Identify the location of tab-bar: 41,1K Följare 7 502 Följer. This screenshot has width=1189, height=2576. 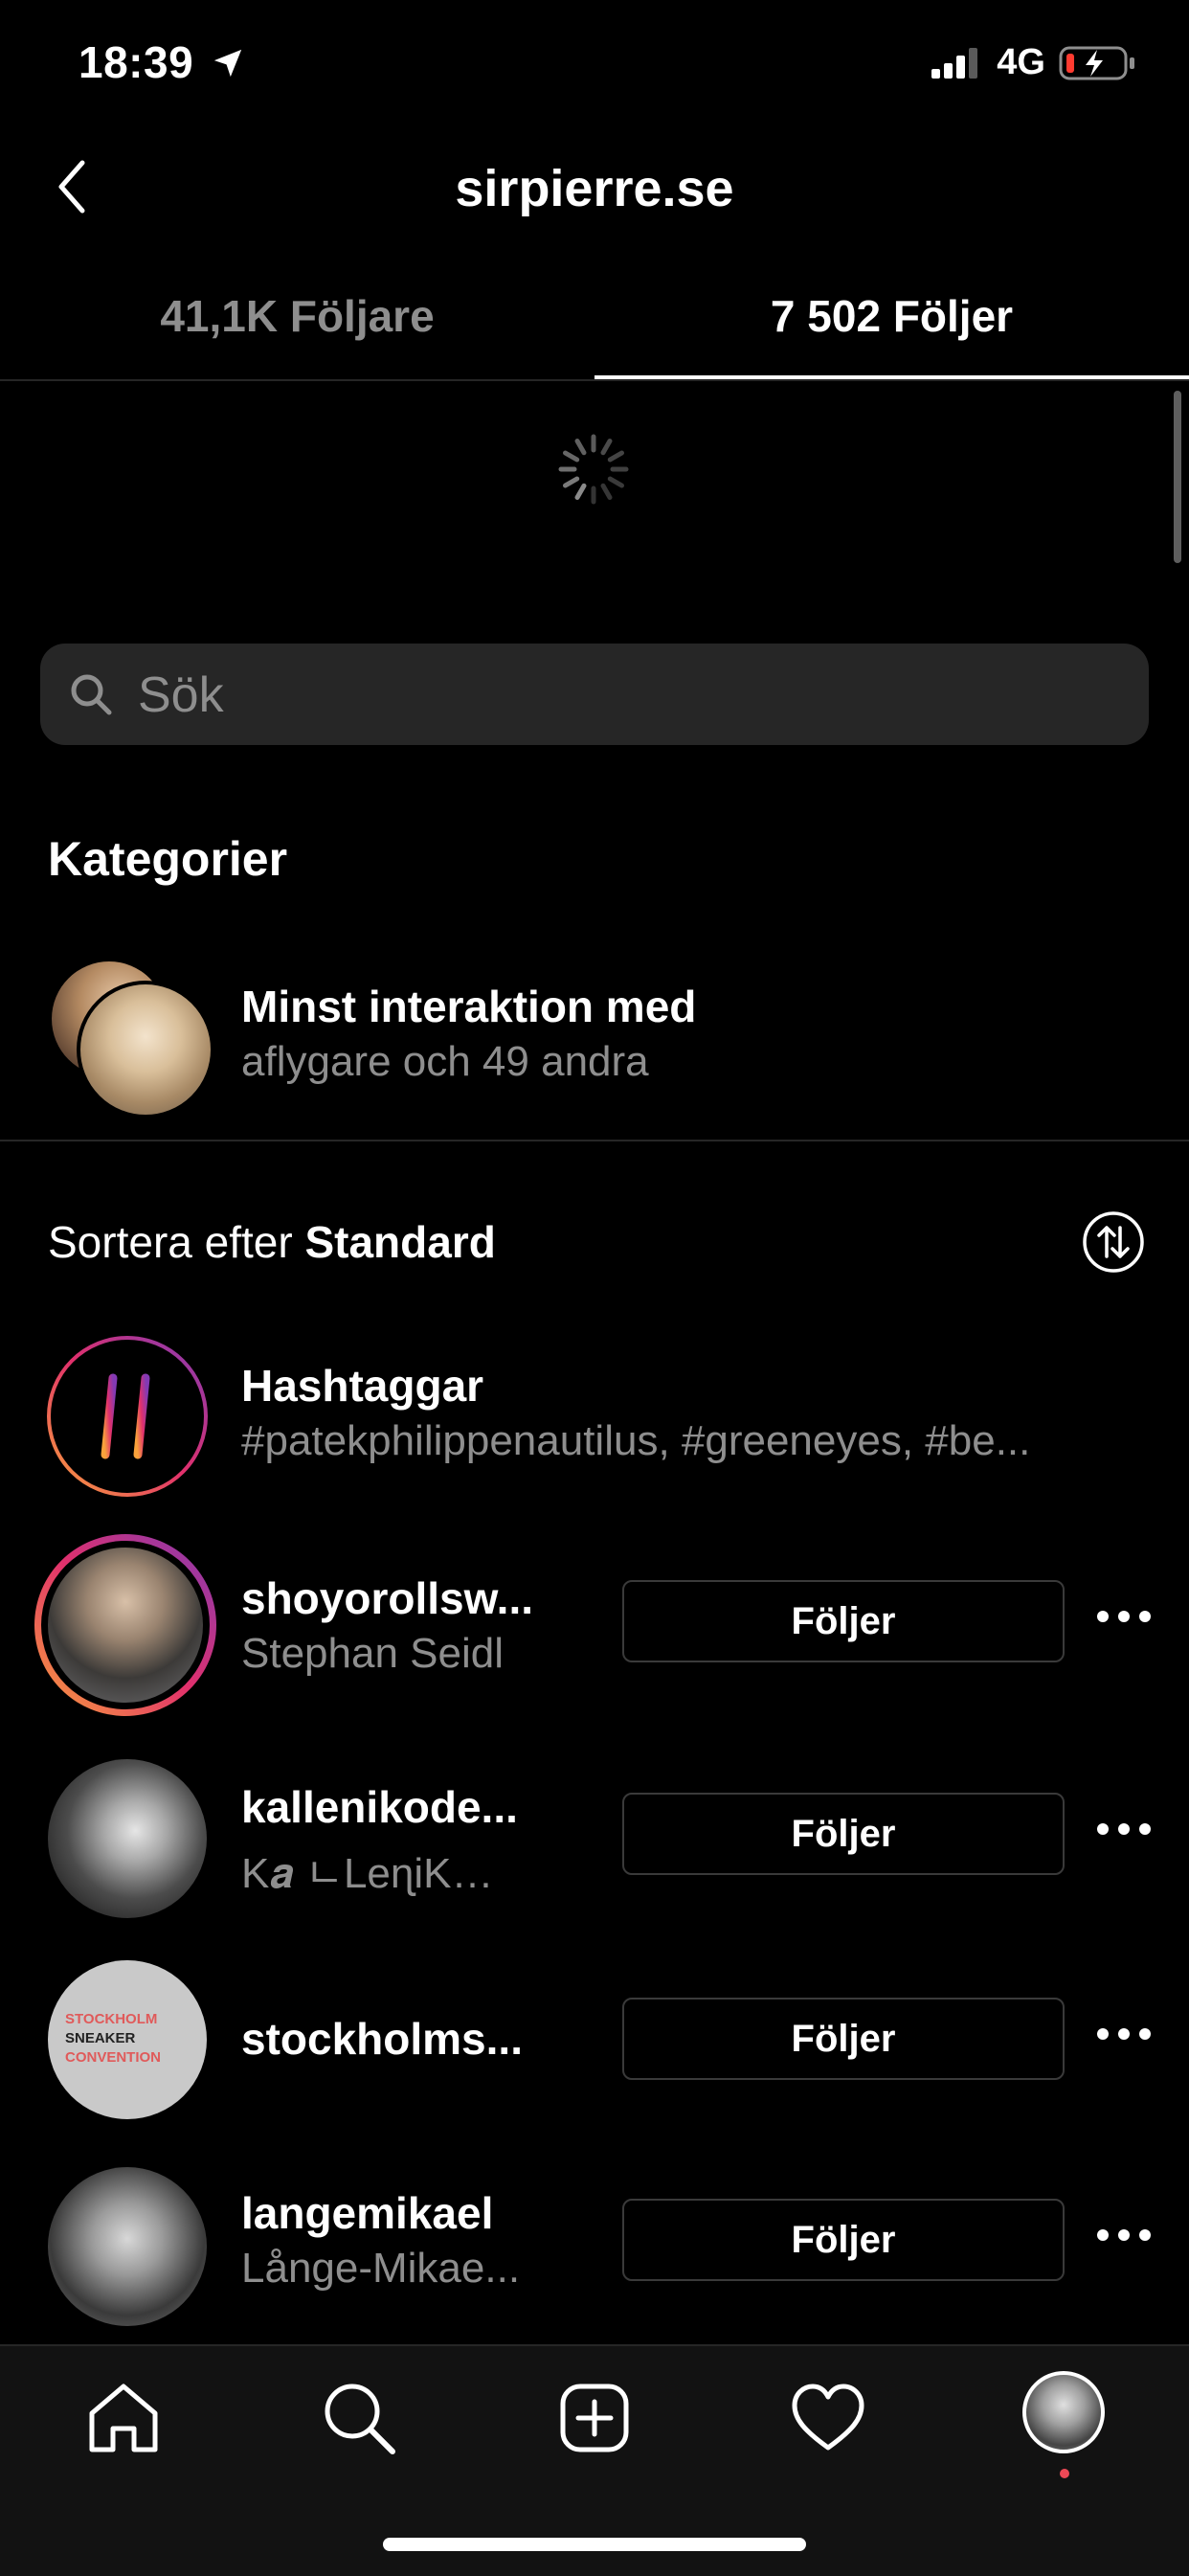
(594, 329).